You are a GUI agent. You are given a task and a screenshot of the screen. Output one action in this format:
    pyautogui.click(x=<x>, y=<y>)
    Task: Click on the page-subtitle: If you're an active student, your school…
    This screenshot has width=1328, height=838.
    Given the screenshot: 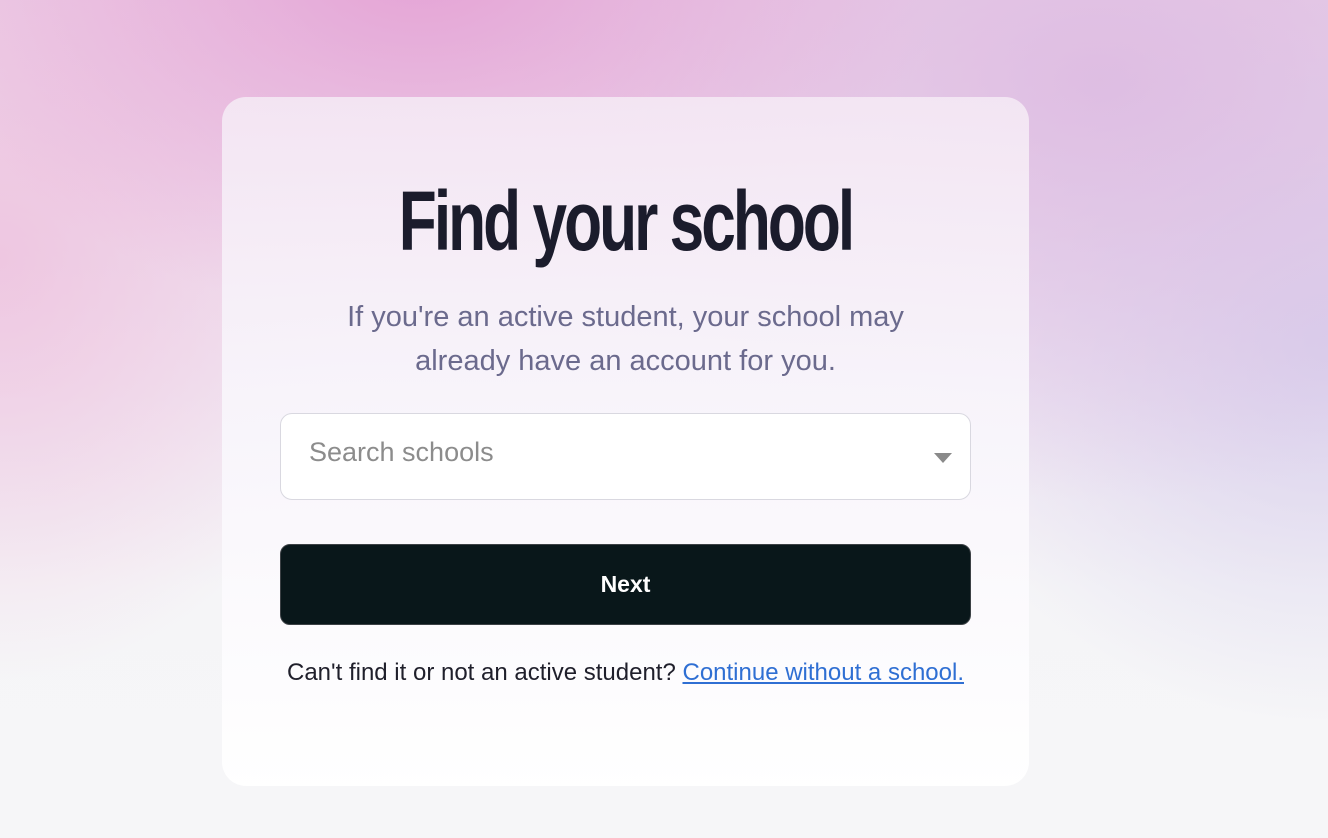 What is the action you would take?
    pyautogui.click(x=625, y=339)
    